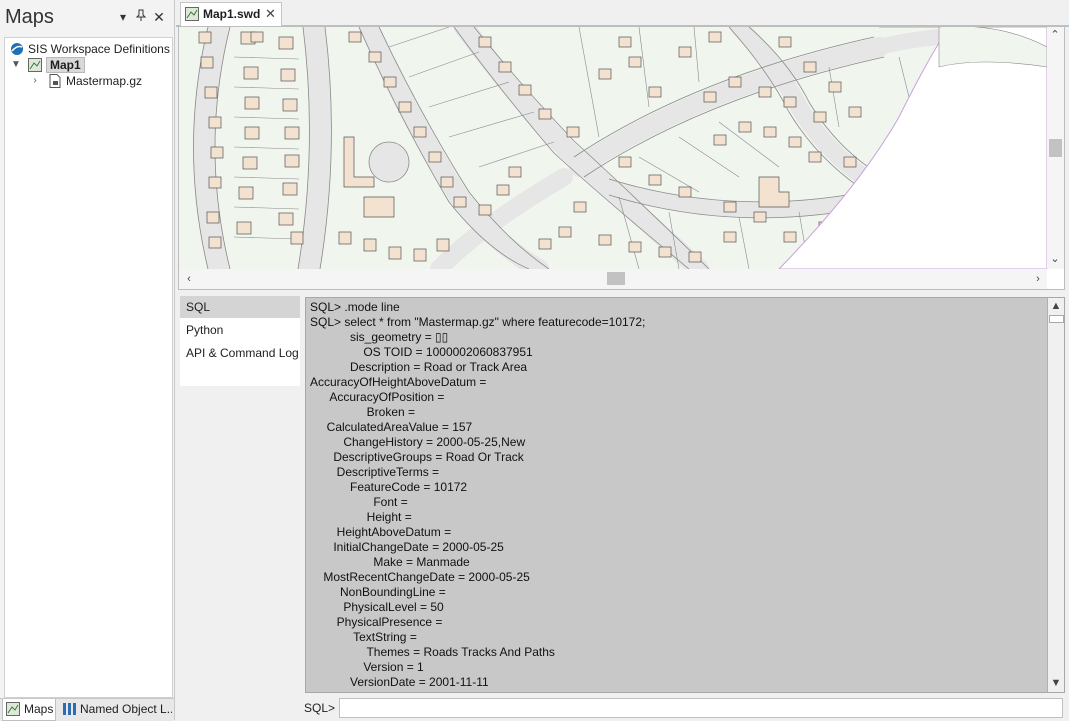 The image size is (1069, 721). I want to click on document-tab-bar: Map1.swd ✕, so click(622, 13).